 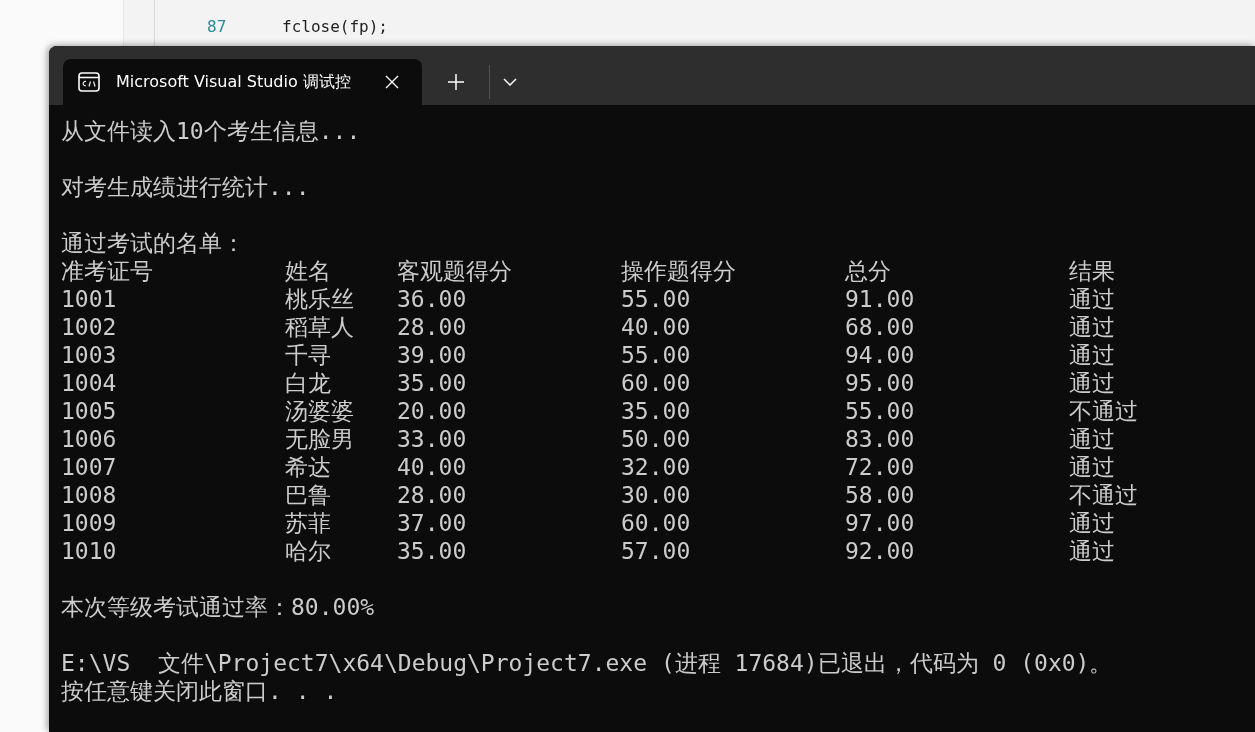 What do you see at coordinates (308, 495) in the screenshot?
I see `table-cell-text: 巴鲁` at bounding box center [308, 495].